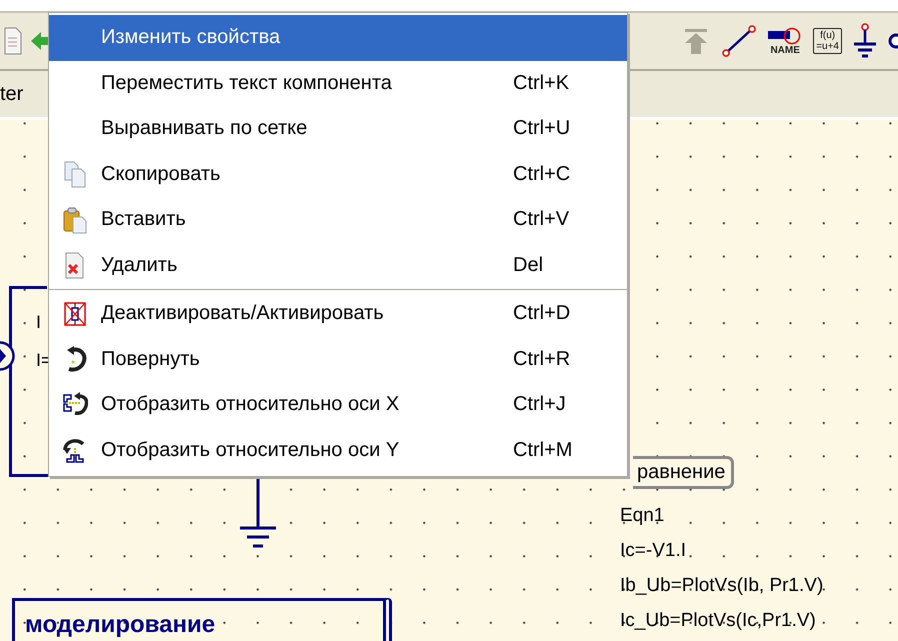 This screenshot has height=641, width=898. Describe the element at coordinates (338, 450) in the screenshot. I see `menu-item: Отобразить относительно оси Y Ctrl+M` at that location.